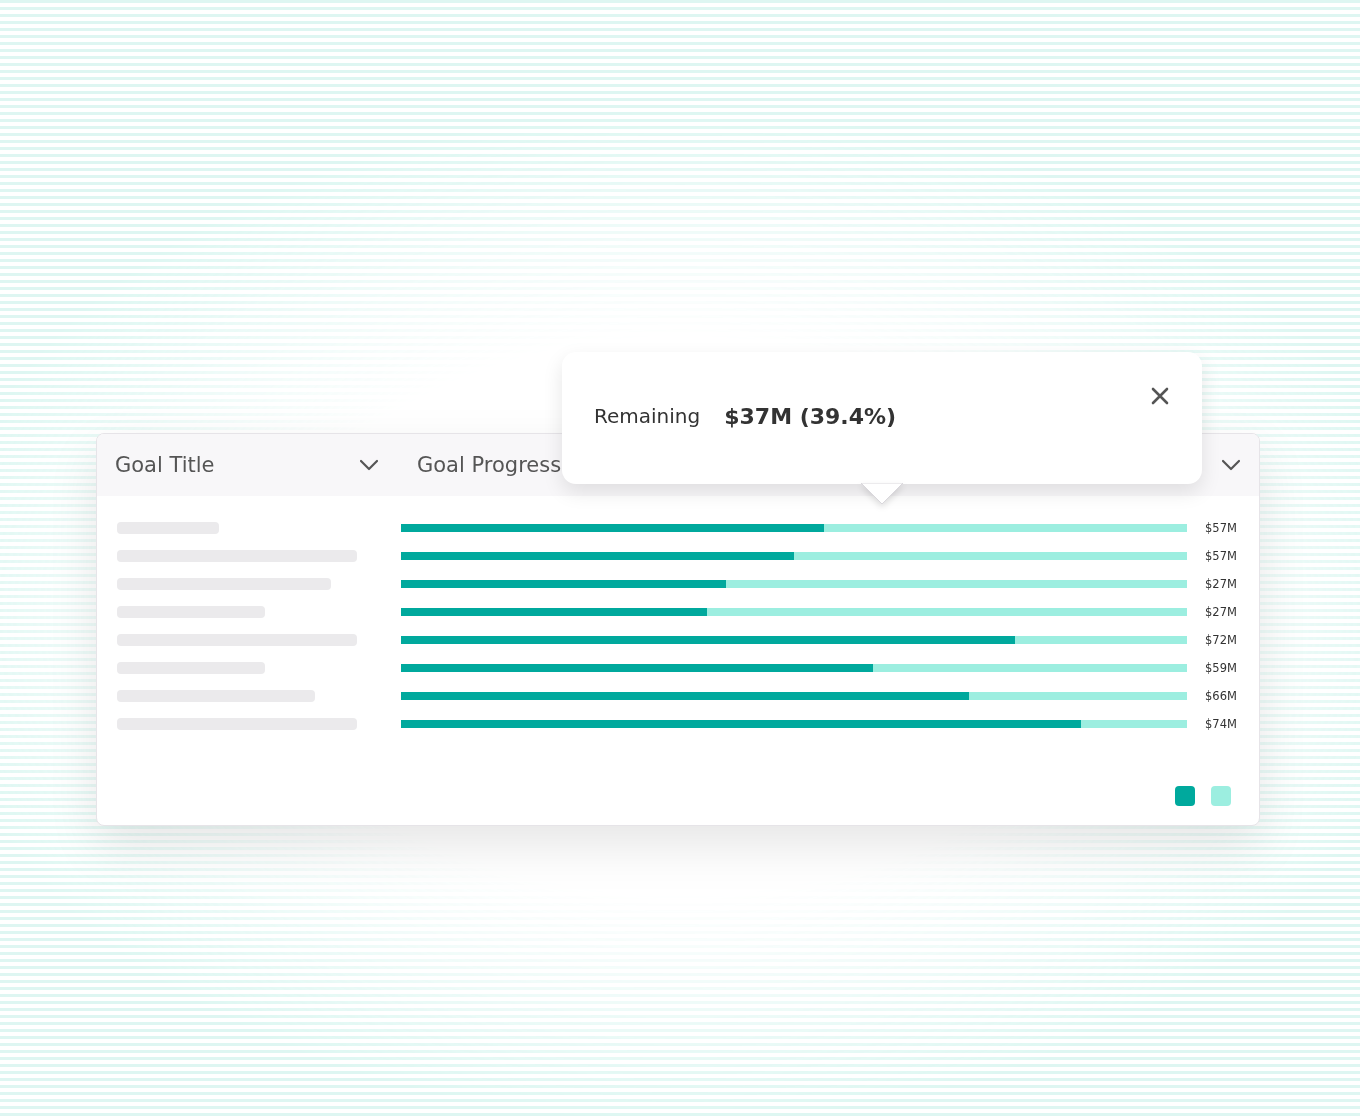  What do you see at coordinates (647, 416) in the screenshot?
I see `tooltip-label: Remaining` at bounding box center [647, 416].